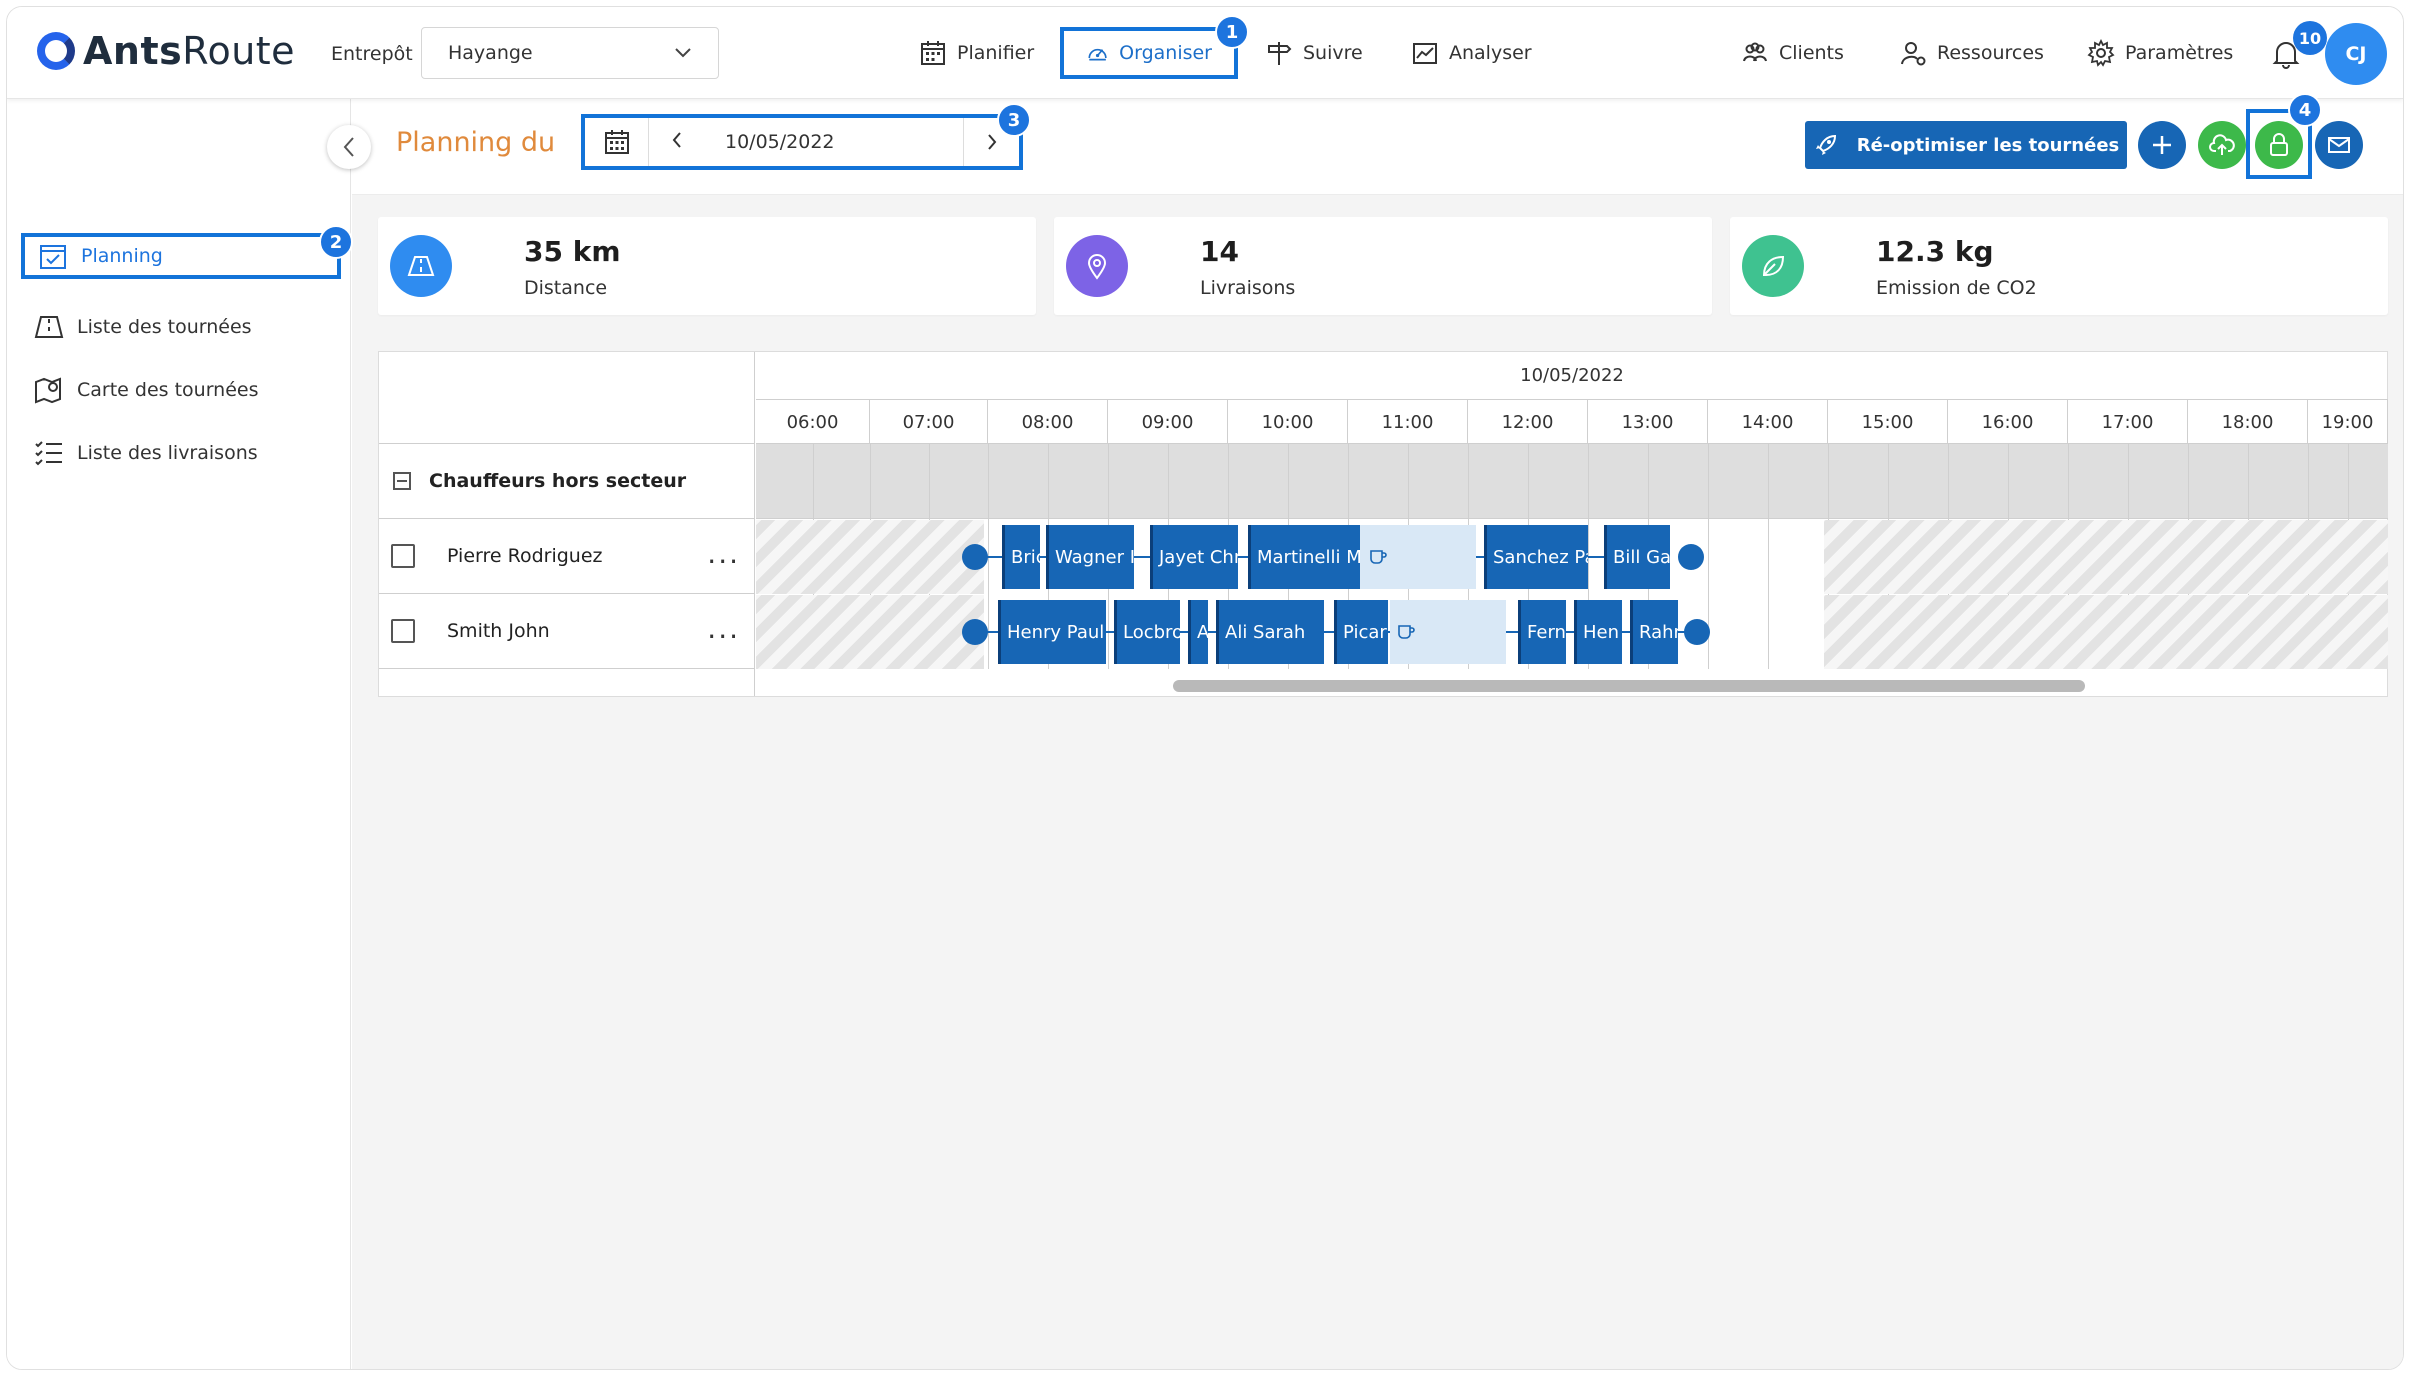 This screenshot has width=2409, height=1374. What do you see at coordinates (181, 256) in the screenshot?
I see `sidebar-item-planning: Planning` at bounding box center [181, 256].